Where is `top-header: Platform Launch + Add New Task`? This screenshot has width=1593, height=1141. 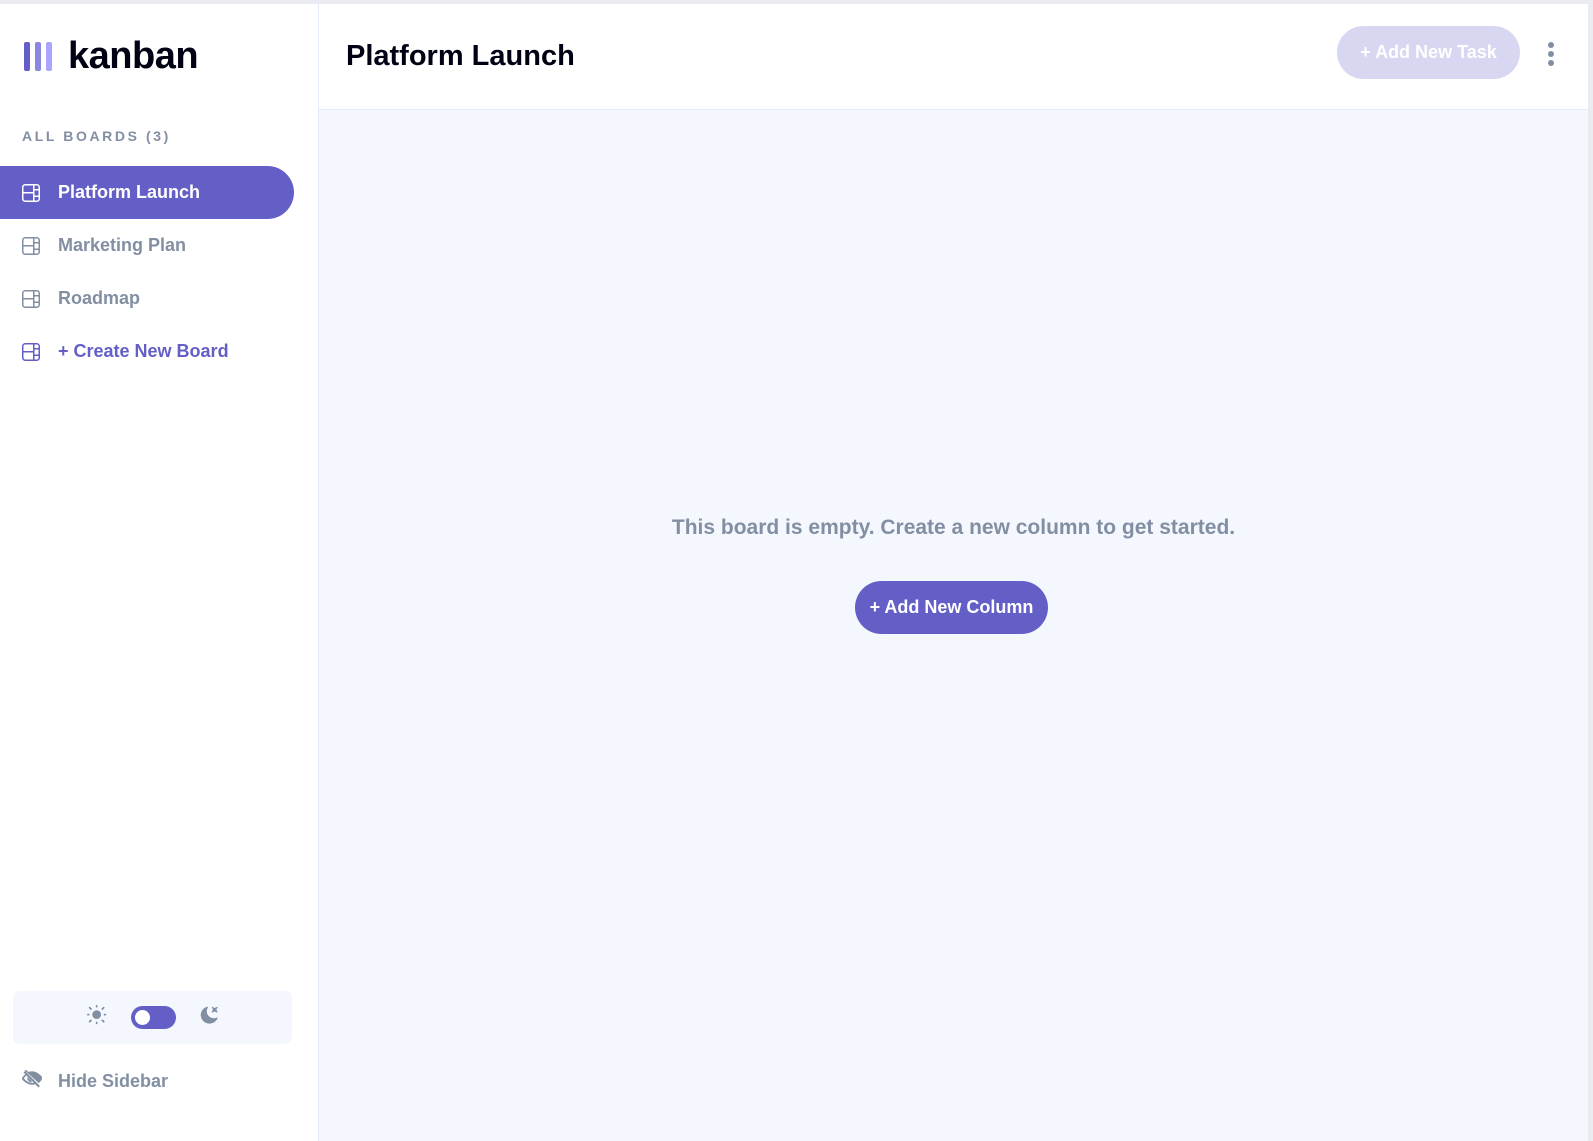 top-header: Platform Launch + Add New Task is located at coordinates (953, 57).